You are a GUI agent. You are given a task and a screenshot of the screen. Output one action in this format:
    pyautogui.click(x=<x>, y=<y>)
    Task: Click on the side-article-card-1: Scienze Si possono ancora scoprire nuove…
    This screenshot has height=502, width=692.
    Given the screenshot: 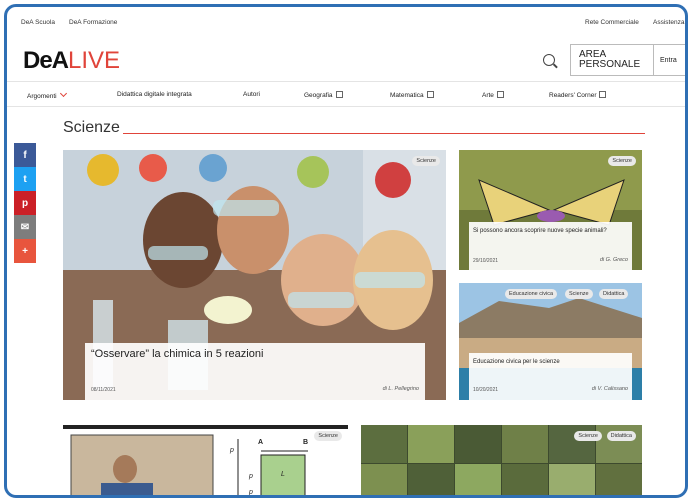 What is the action you would take?
    pyautogui.click(x=550, y=210)
    